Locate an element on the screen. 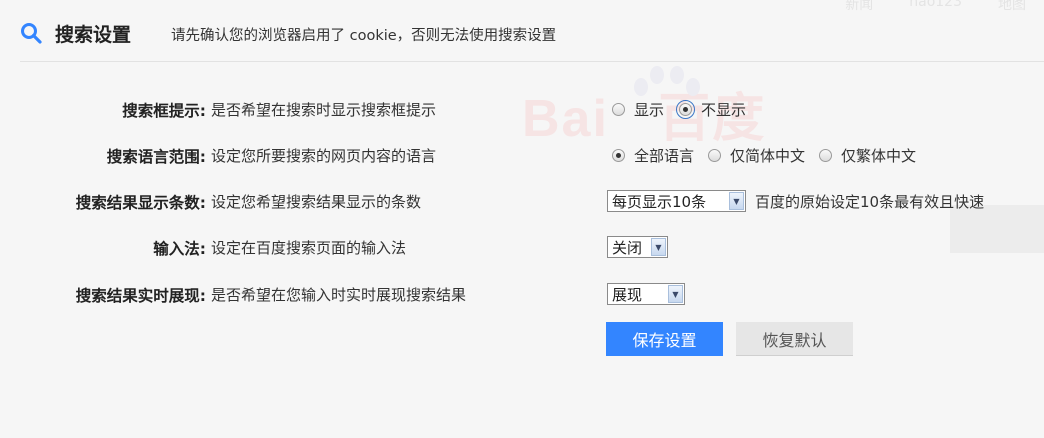 The width and height of the screenshot is (1044, 438). realtime-control: 展现 ▼ is located at coordinates (646, 294).